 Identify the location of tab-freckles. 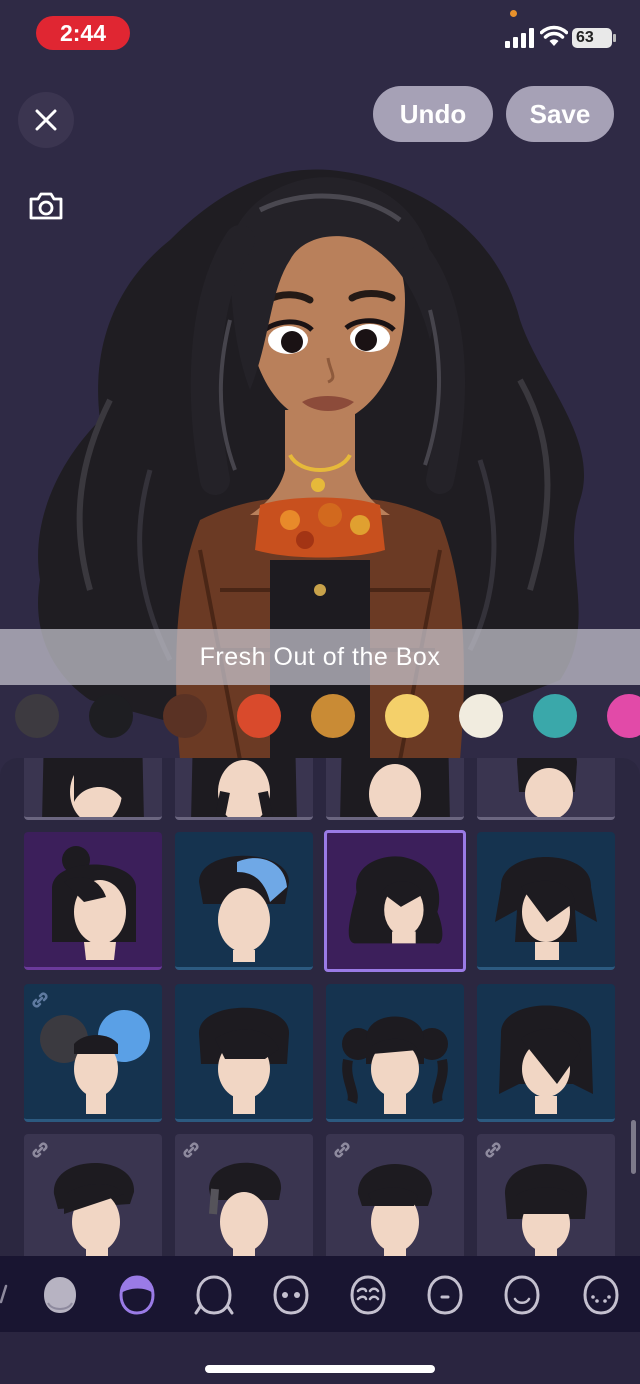
(601, 1295).